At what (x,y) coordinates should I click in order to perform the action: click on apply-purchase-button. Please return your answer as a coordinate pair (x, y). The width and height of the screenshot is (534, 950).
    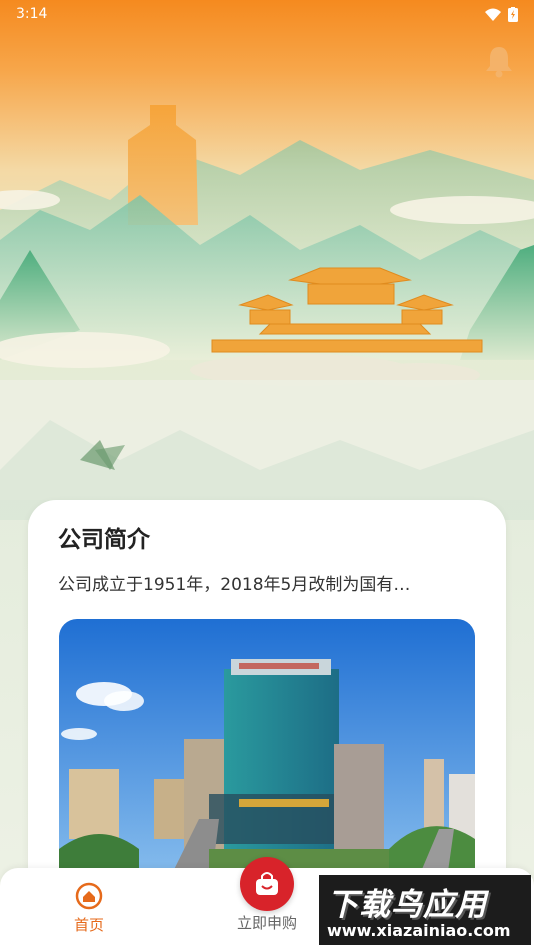
    Looking at the image, I should click on (267, 884).